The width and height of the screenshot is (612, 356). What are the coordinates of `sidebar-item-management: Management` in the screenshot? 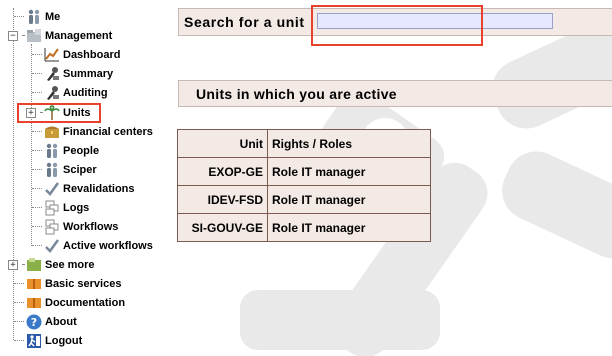 It's located at (67, 35).